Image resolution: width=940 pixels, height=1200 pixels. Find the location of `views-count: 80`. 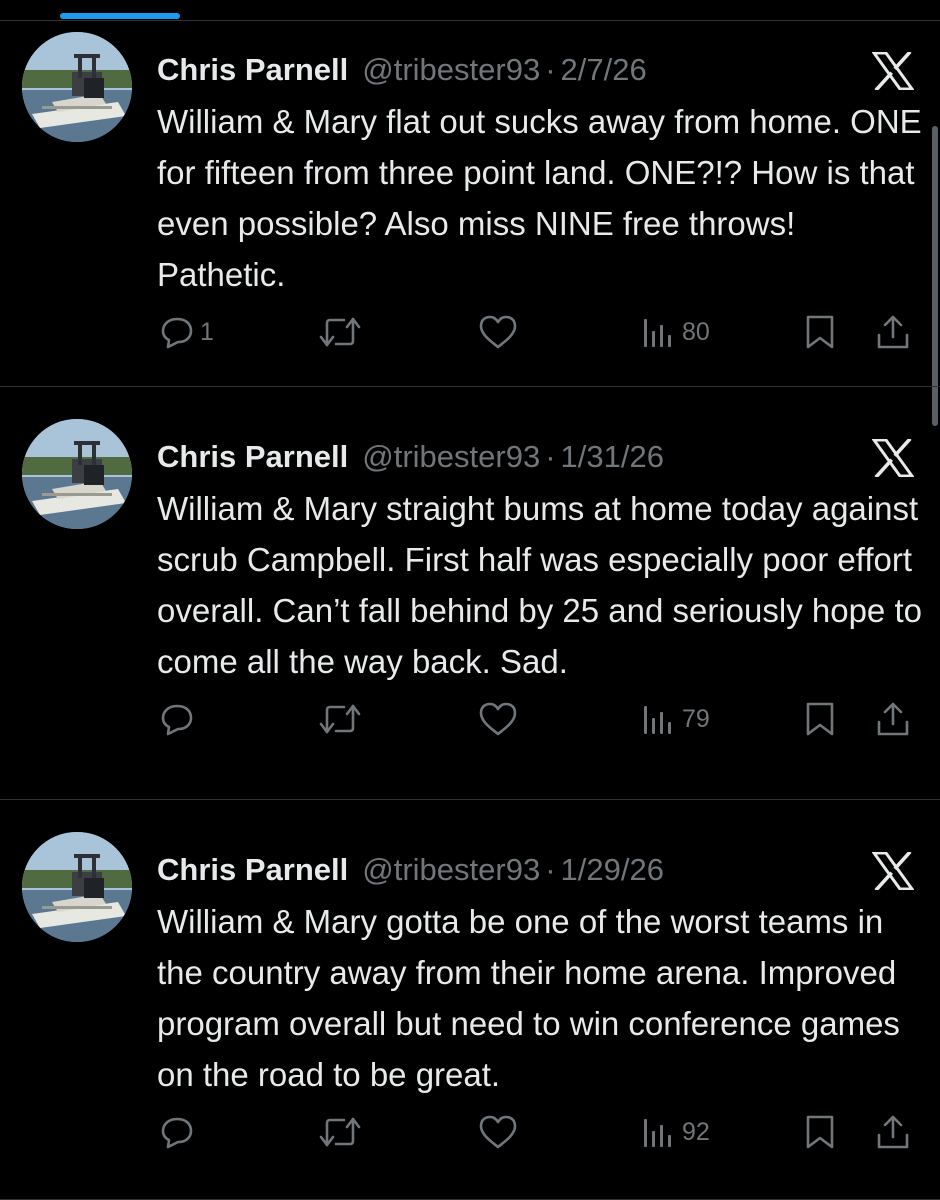

views-count: 80 is located at coordinates (696, 332).